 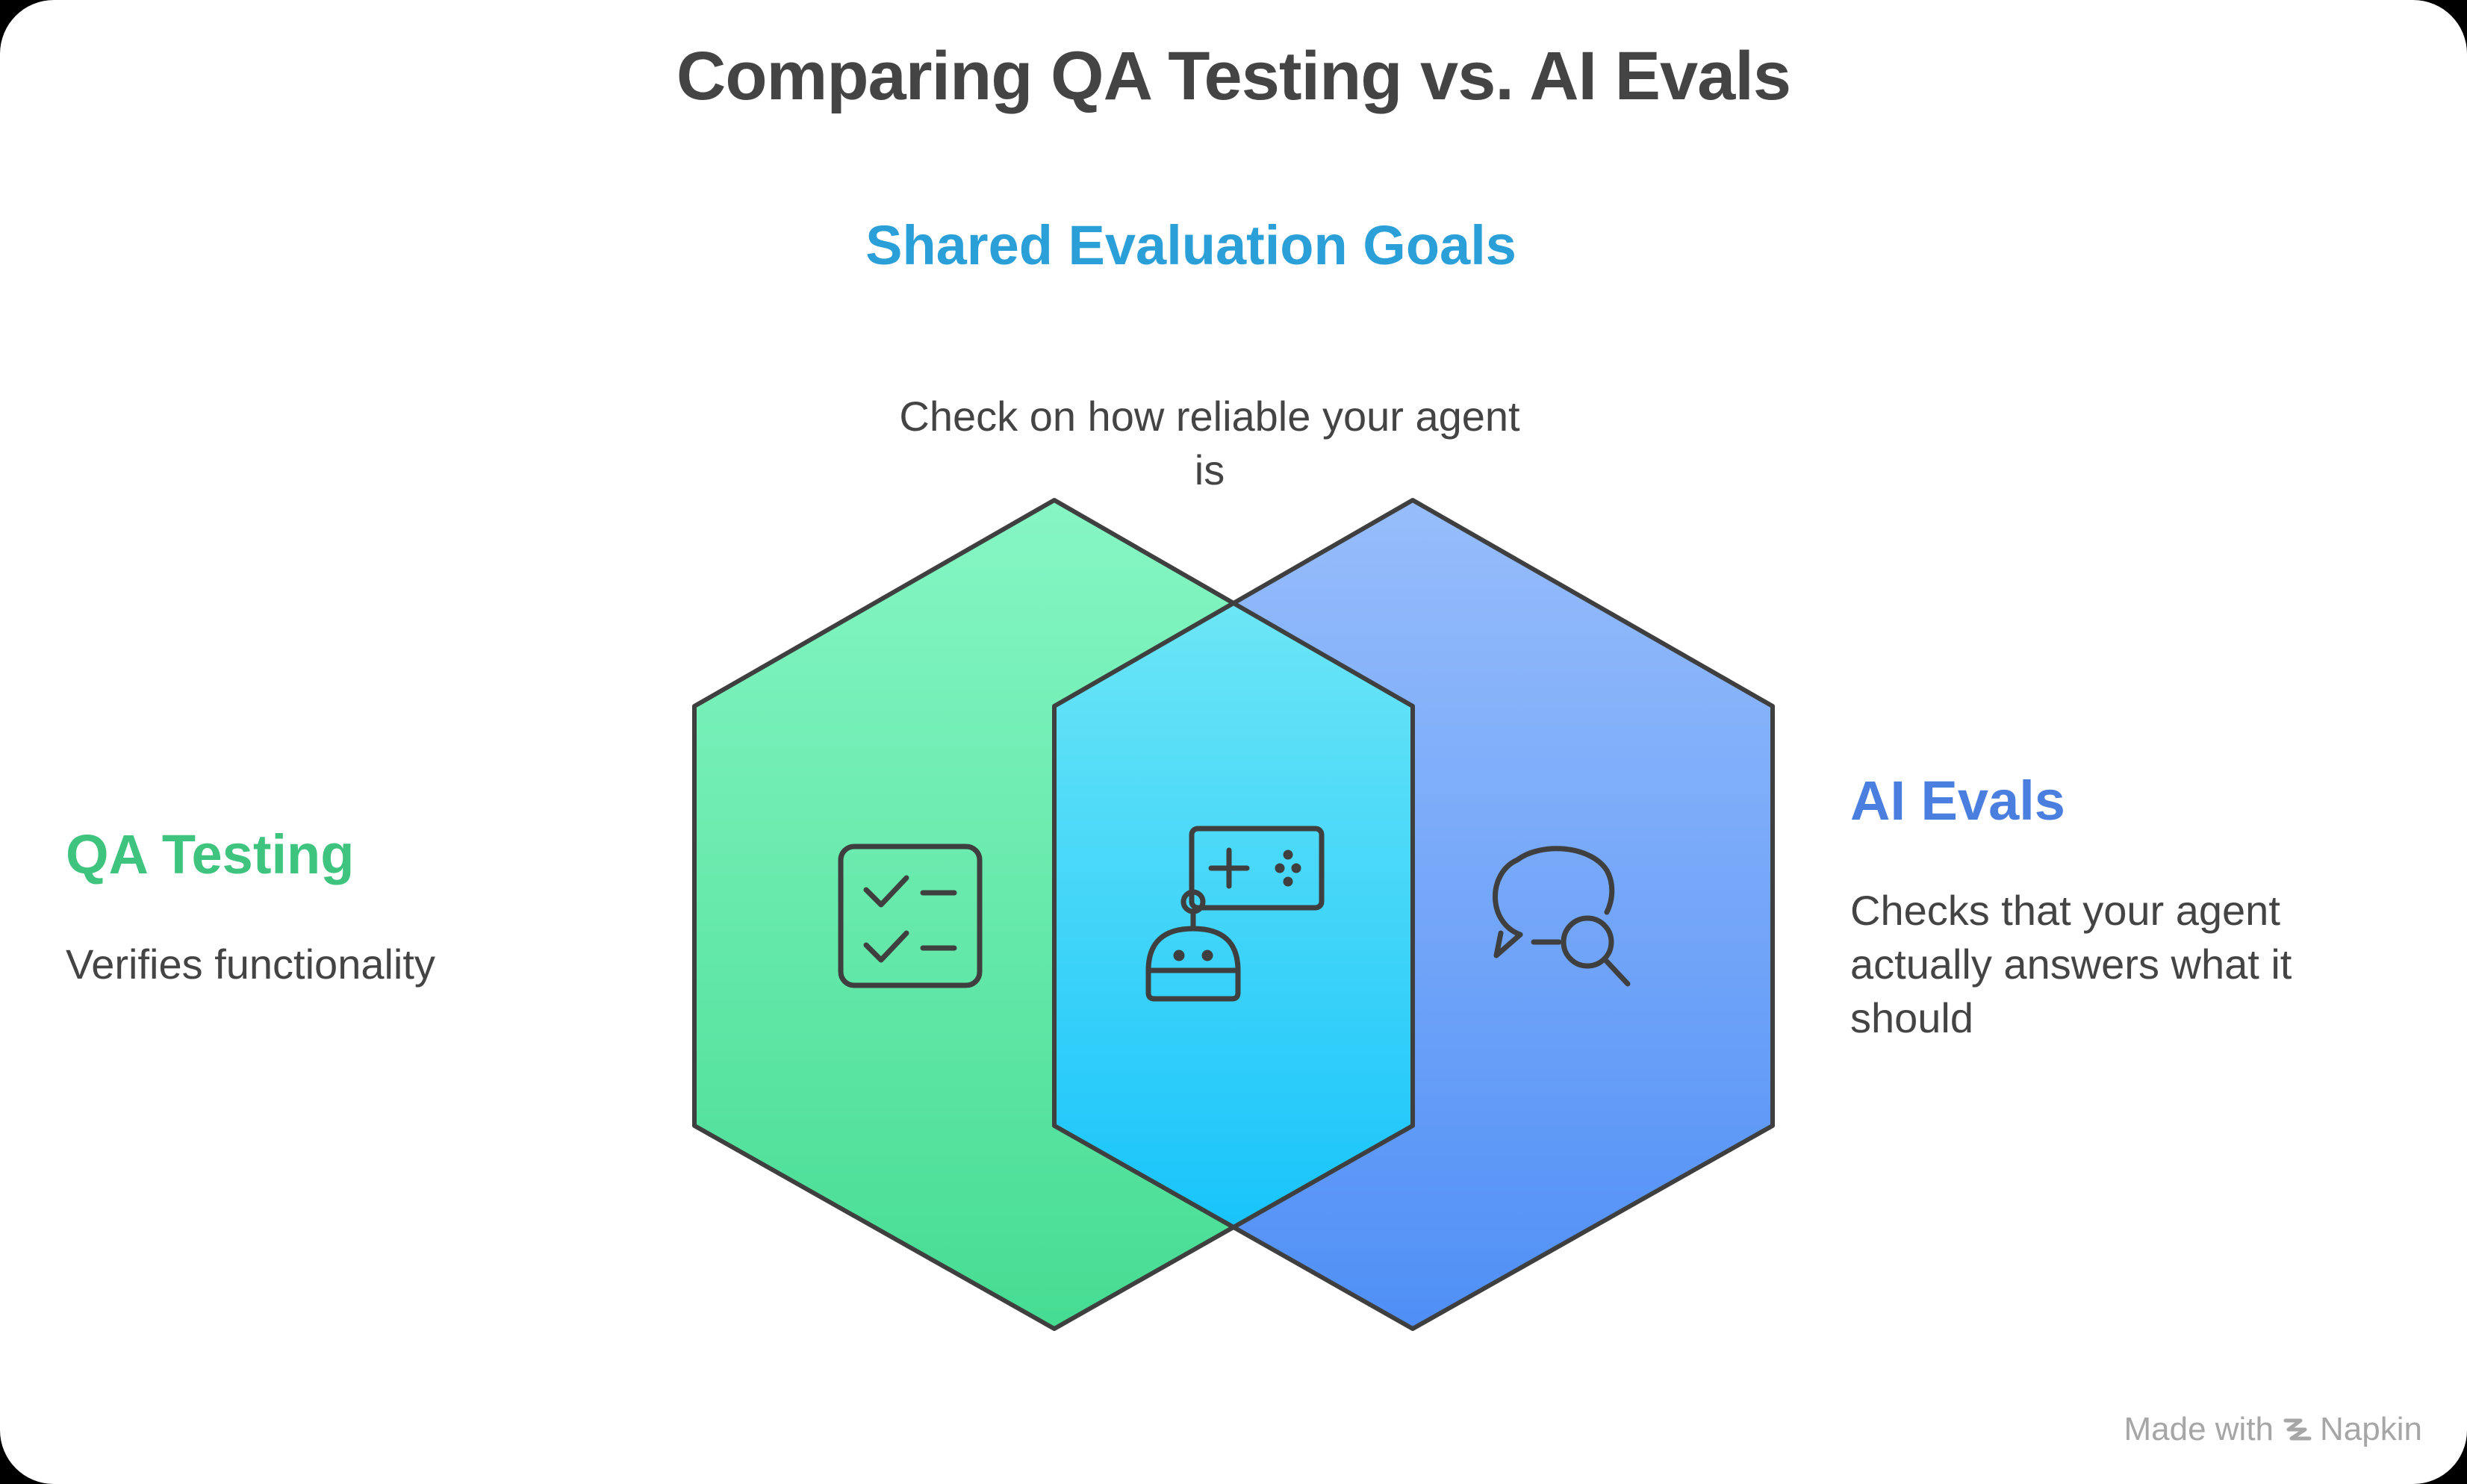 What do you see at coordinates (2199, 1429) in the screenshot?
I see `made-with-label: Made with` at bounding box center [2199, 1429].